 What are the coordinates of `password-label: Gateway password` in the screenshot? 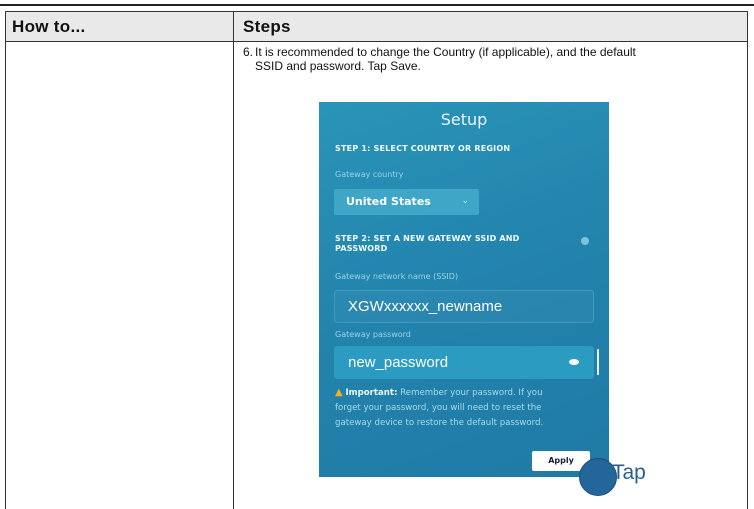 It's located at (373, 334).